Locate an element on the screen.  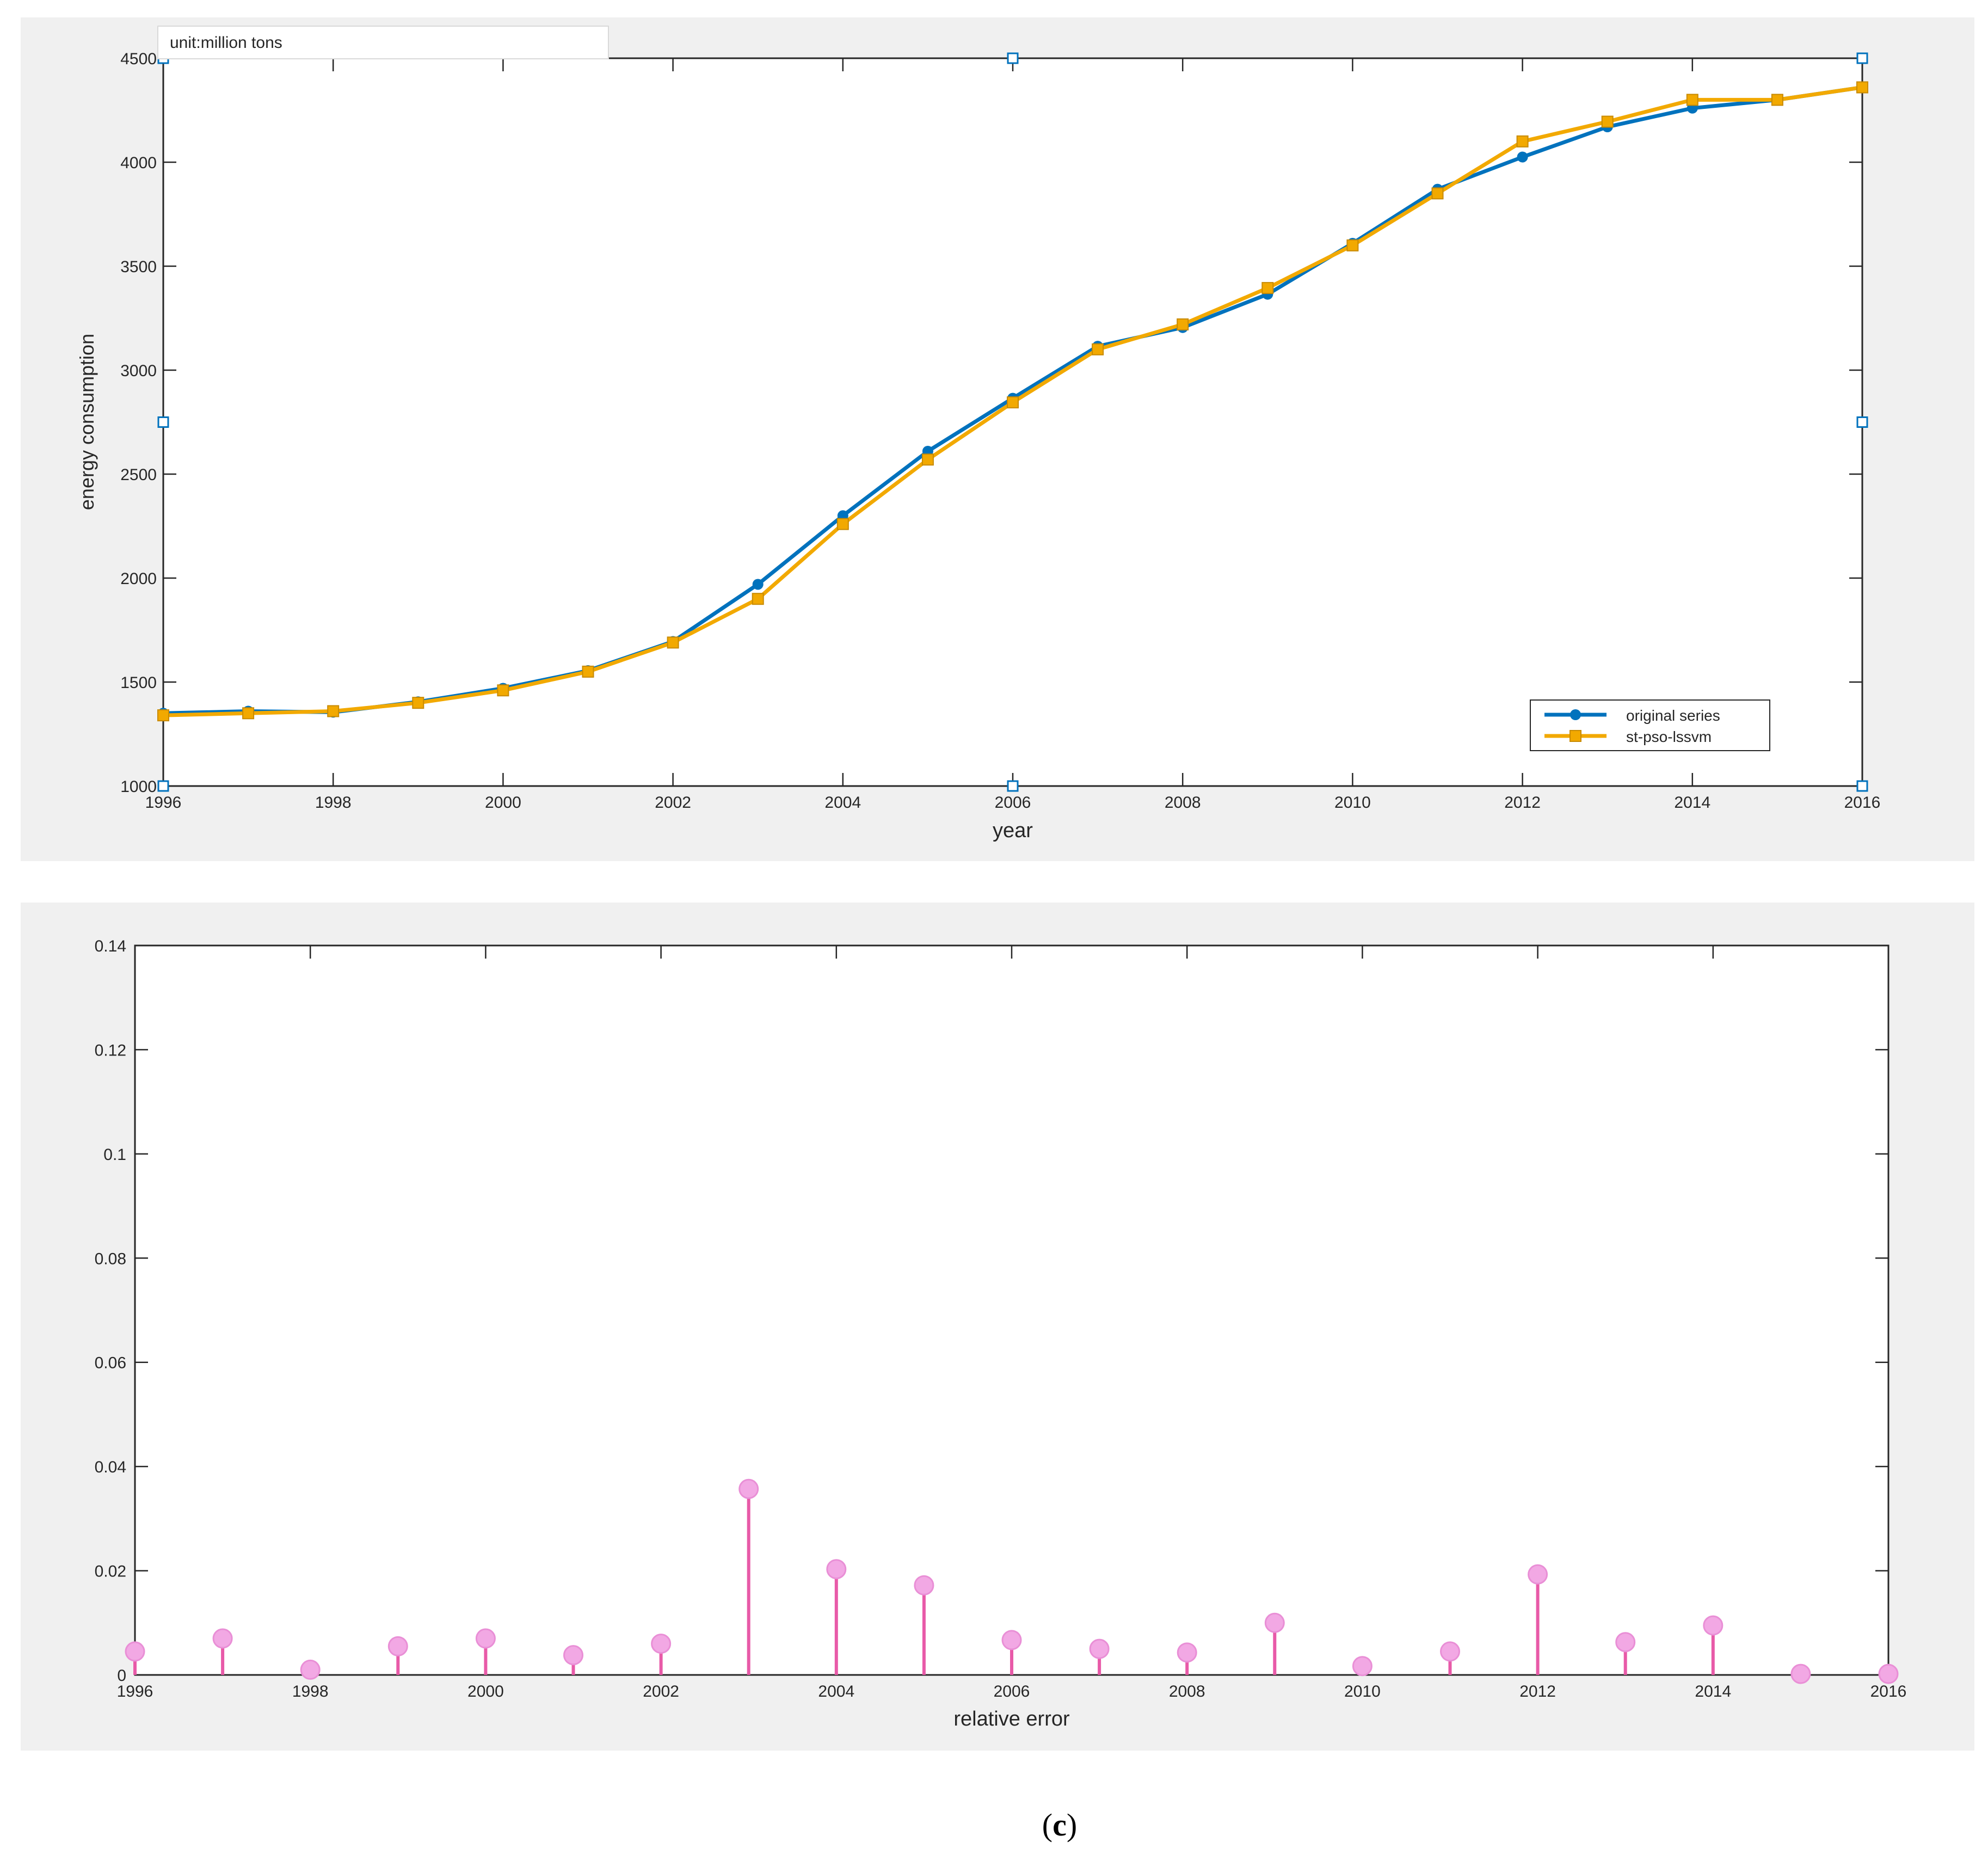
bottom-y-tick-label: 0.06 is located at coordinates (111, 1363).